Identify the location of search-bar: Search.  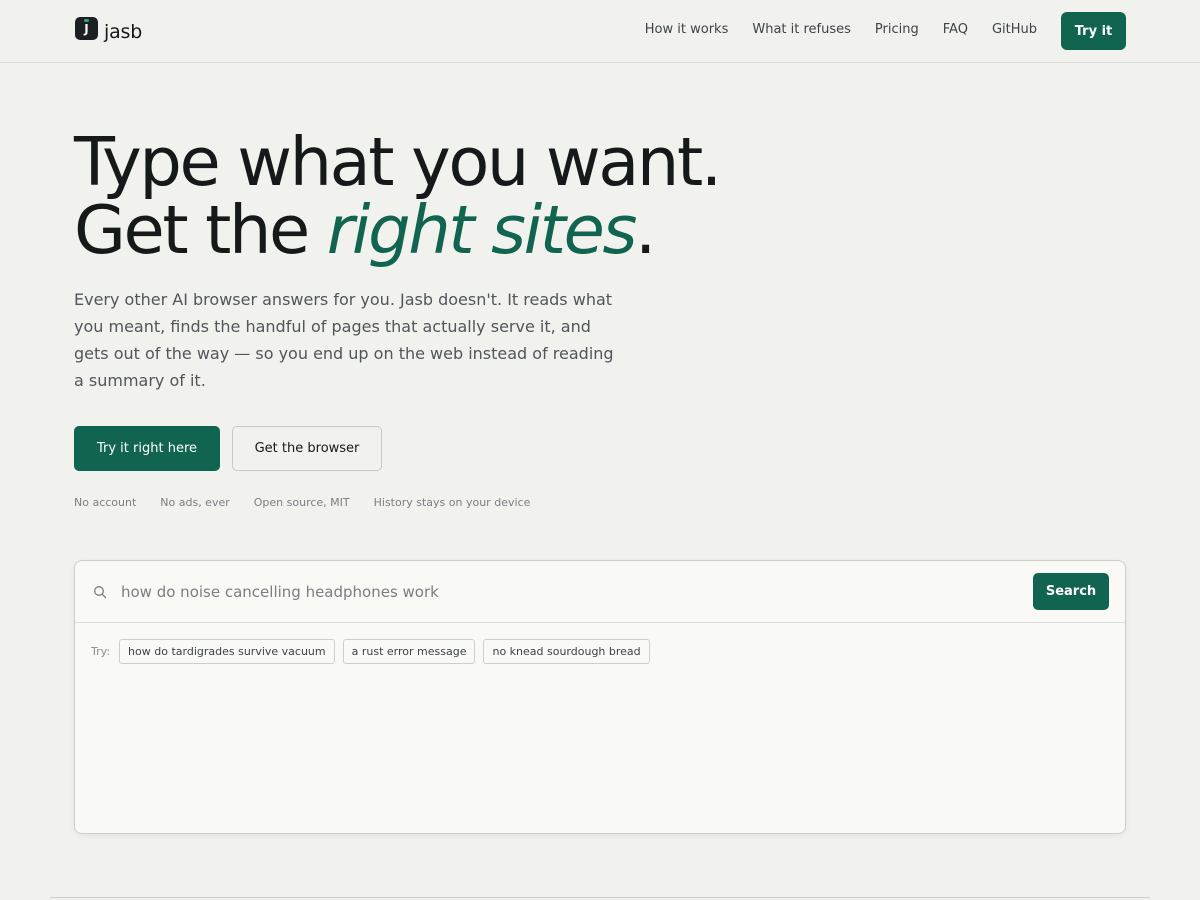
(600, 592).